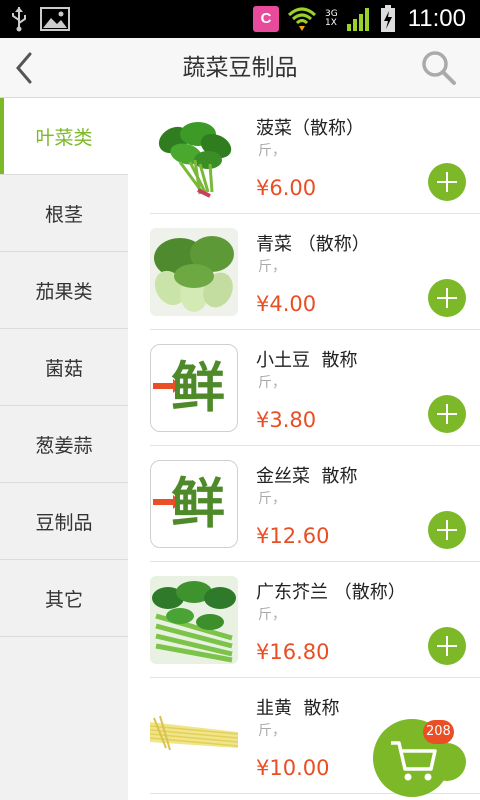 This screenshot has width=480, height=800. What do you see at coordinates (19, 19) in the screenshot?
I see `usb-icon` at bounding box center [19, 19].